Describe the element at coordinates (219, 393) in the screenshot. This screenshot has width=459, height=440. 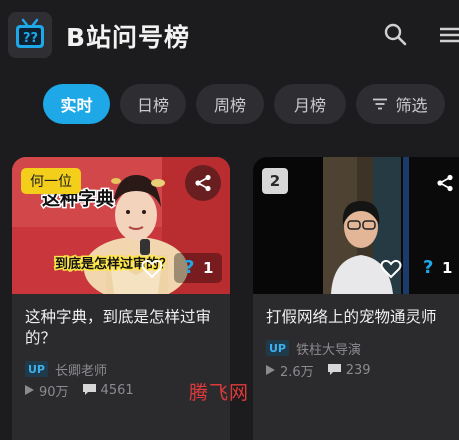
I see `watermark-text: 腾飞网` at that location.